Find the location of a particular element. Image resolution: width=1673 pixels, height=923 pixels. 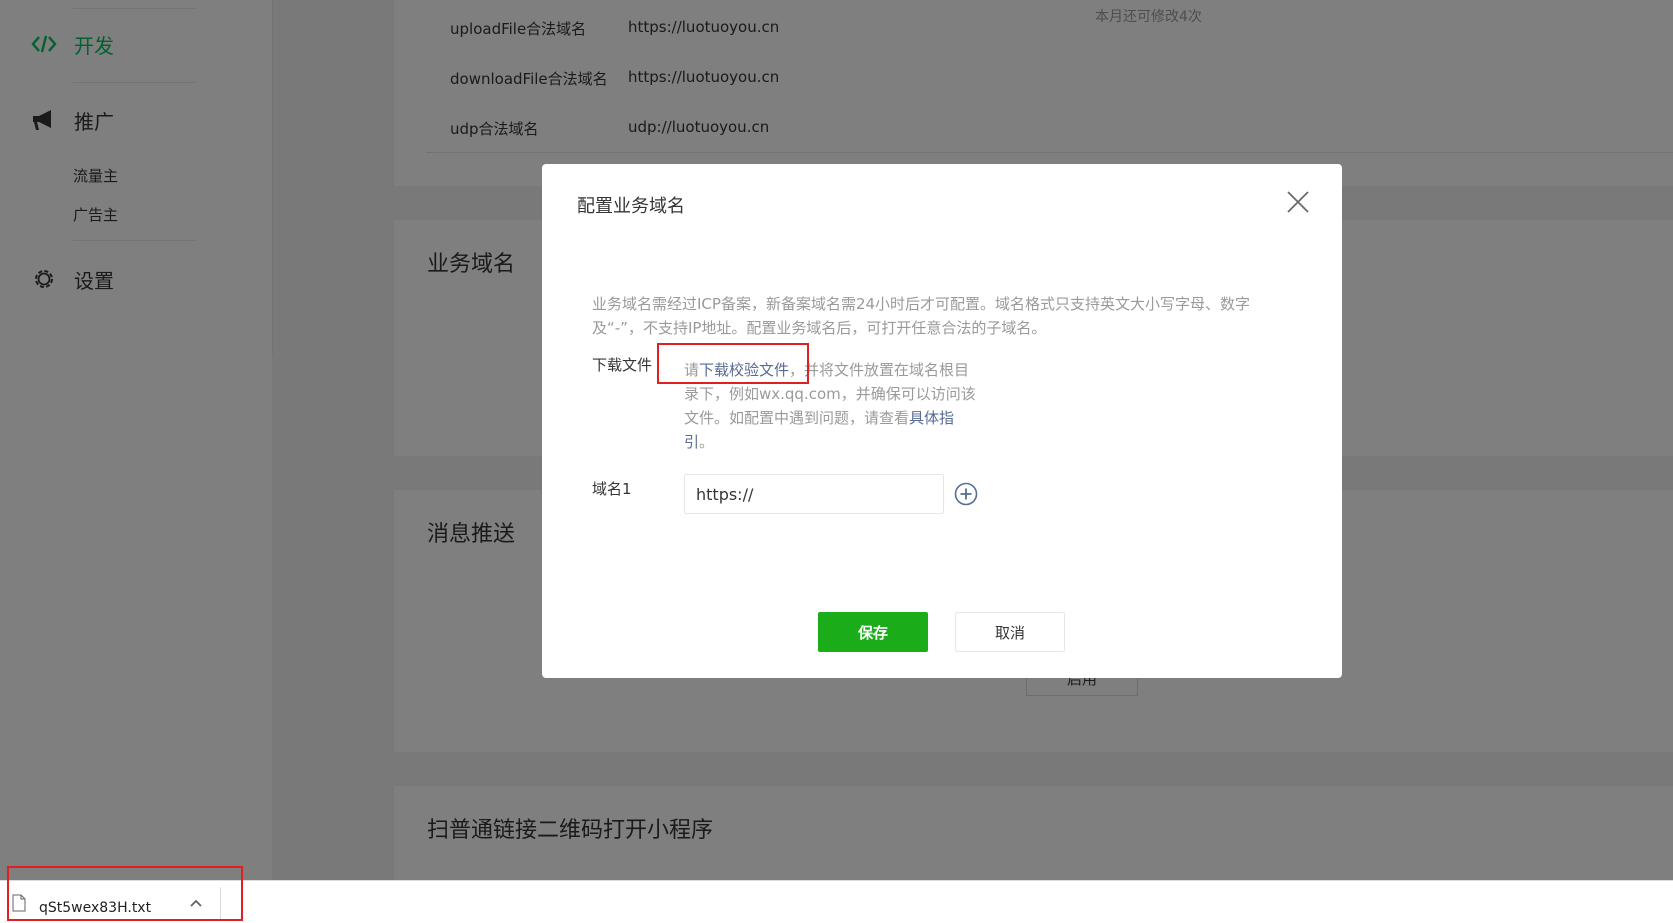

chevron-up-icon is located at coordinates (196, 903).